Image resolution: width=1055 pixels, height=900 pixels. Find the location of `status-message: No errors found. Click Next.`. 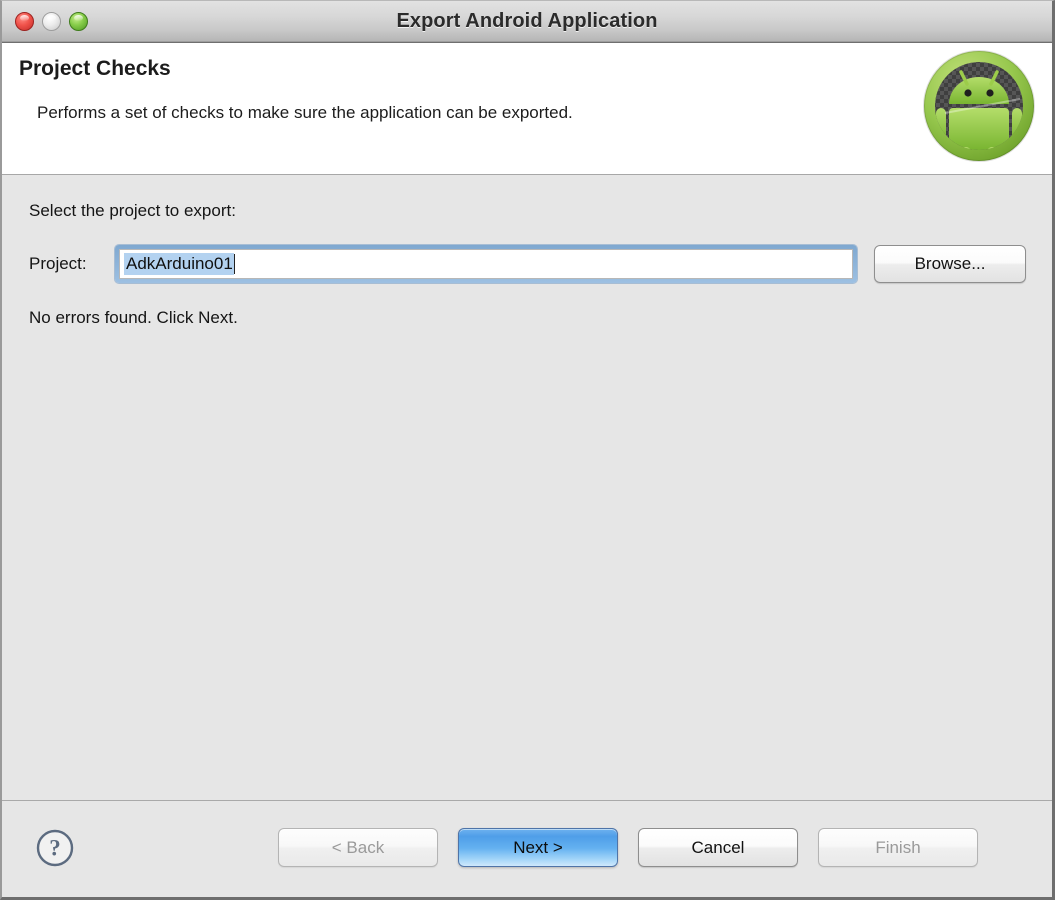

status-message: No errors found. Click Next. is located at coordinates (133, 317).